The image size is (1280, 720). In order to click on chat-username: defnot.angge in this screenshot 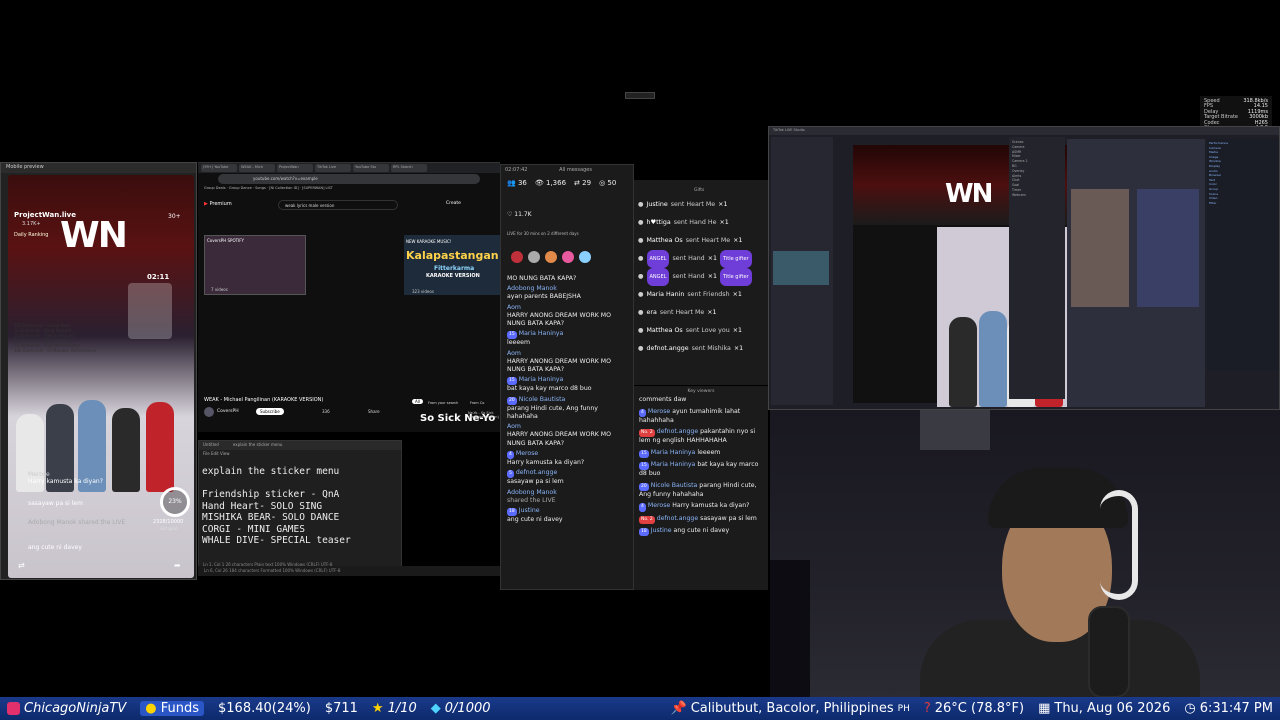, I will do `click(536, 472)`.